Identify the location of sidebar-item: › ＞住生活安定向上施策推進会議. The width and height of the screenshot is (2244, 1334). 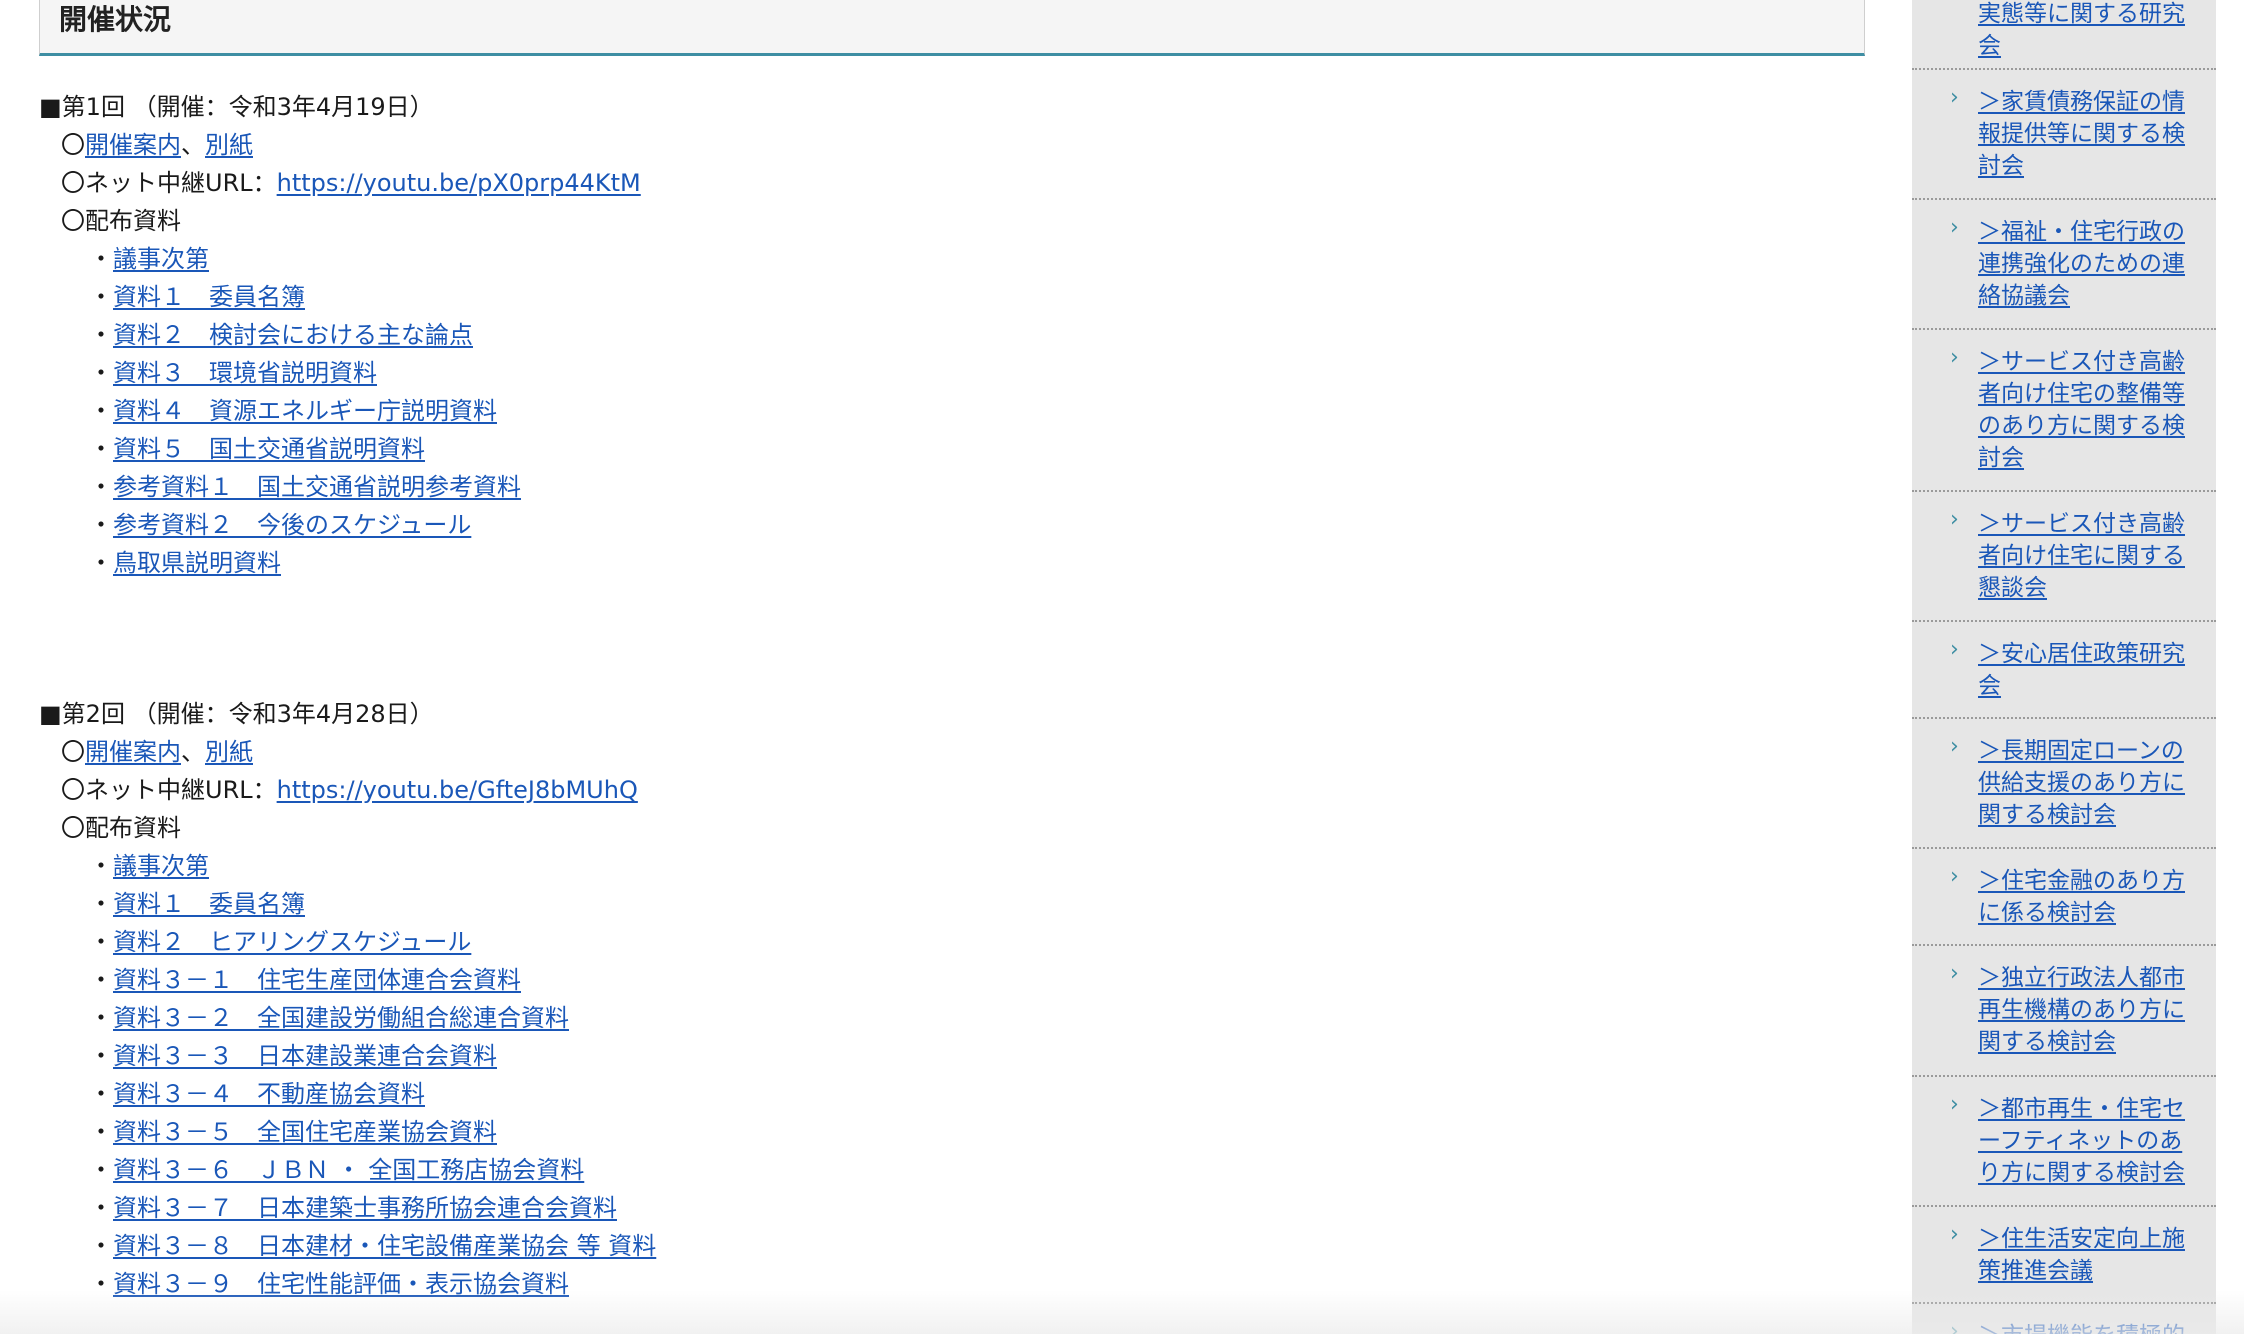
(2064, 1255).